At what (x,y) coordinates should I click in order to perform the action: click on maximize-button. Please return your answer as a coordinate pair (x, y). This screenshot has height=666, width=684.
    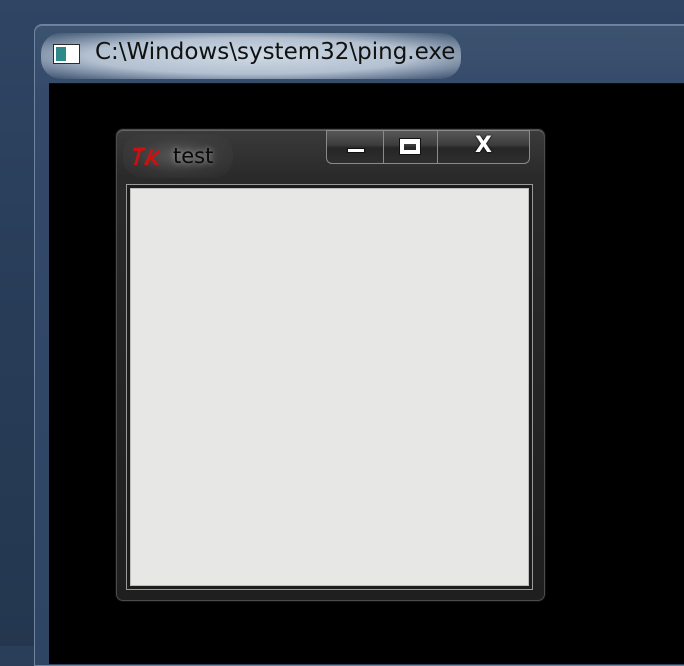
    Looking at the image, I should click on (411, 147).